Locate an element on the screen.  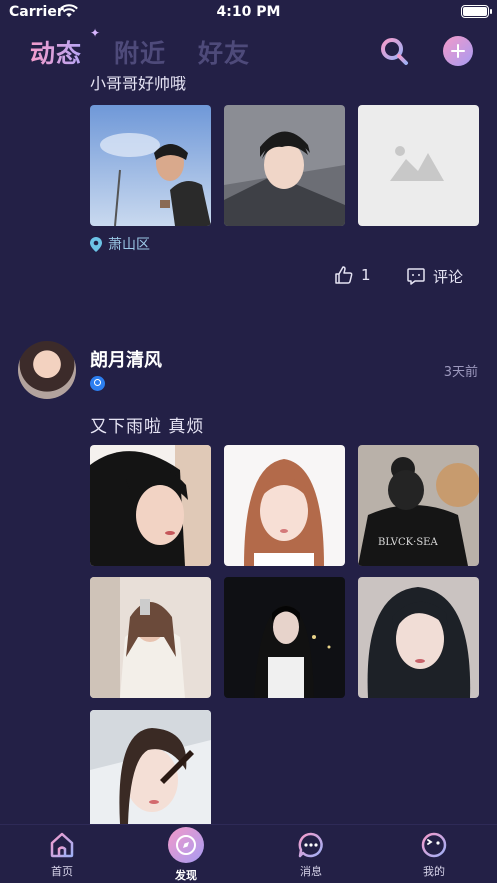
svg-text: BLVCK·SEA is located at coordinates (408, 542).